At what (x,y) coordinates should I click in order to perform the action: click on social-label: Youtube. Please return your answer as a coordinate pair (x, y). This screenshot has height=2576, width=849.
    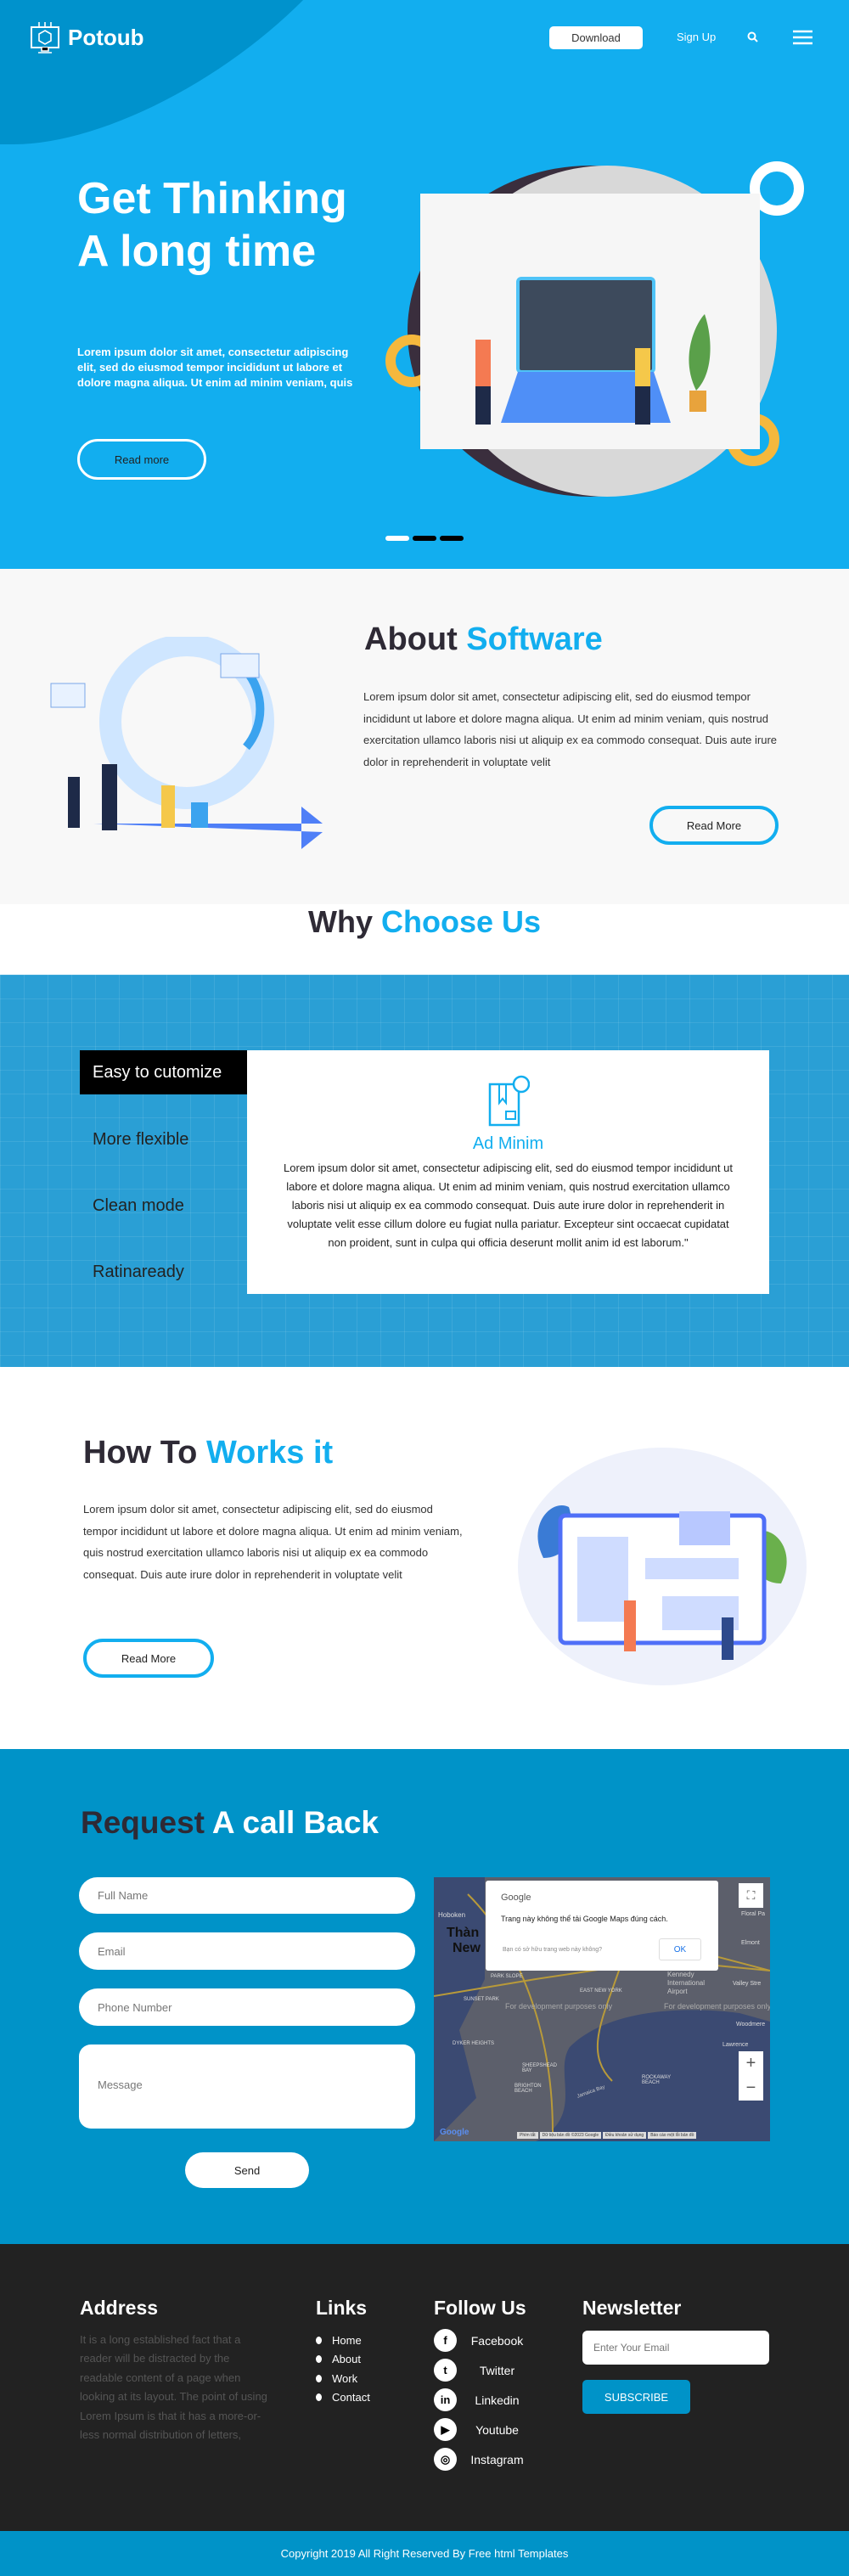
    Looking at the image, I should click on (497, 2429).